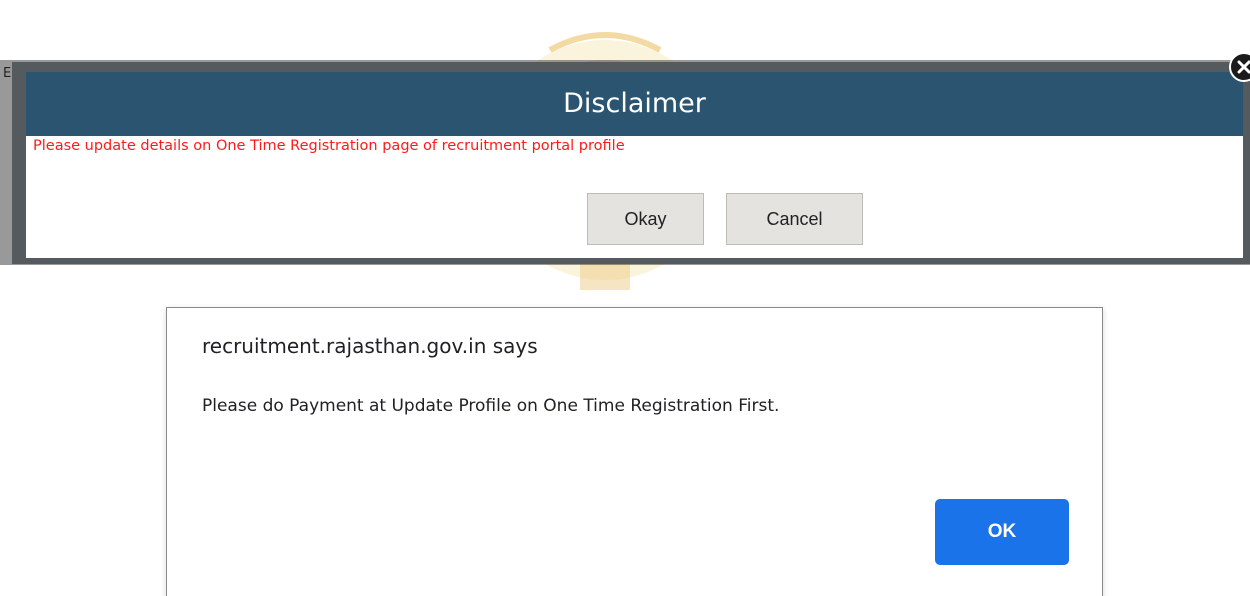  I want to click on close-x-glyph, so click(1243, 67).